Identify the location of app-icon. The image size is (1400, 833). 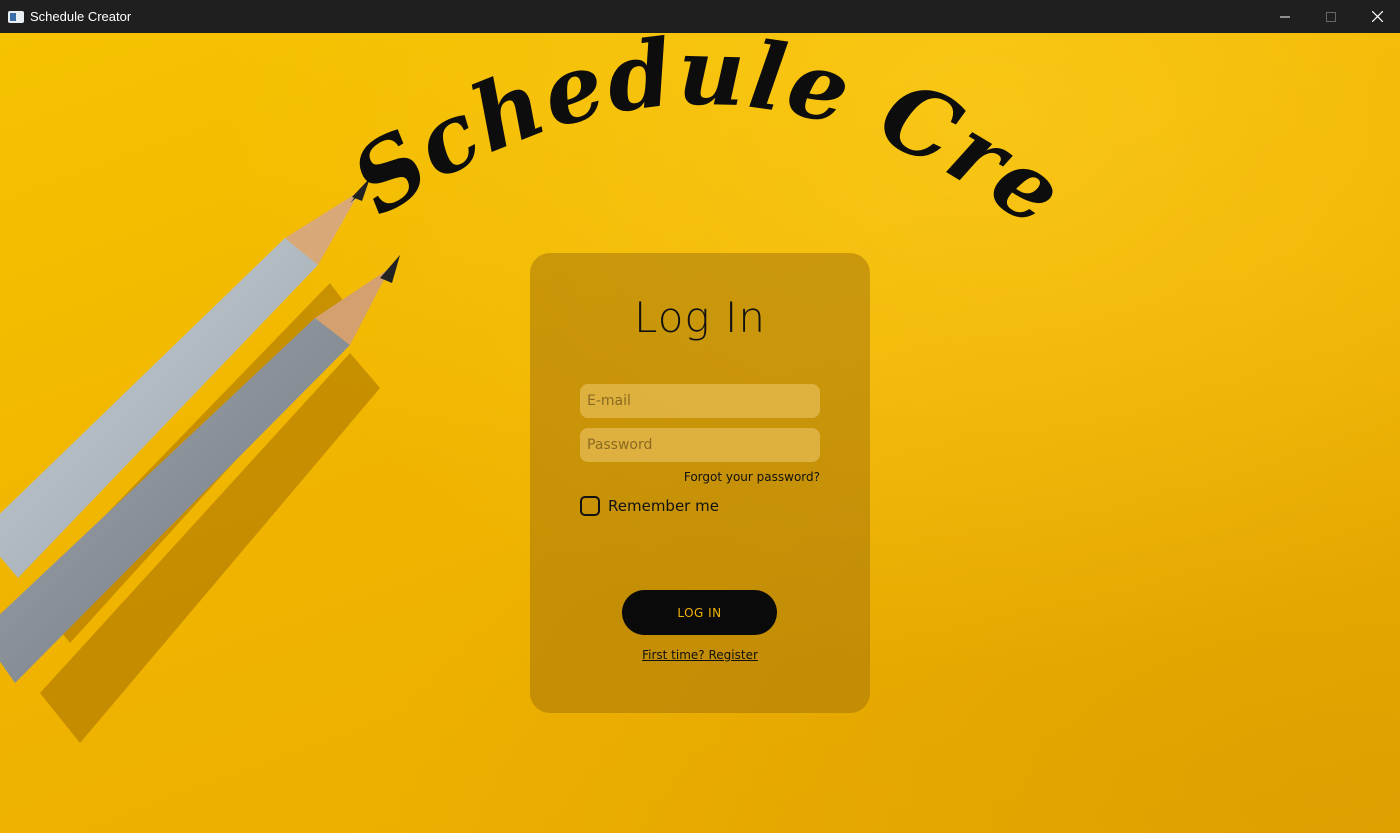
(16, 16).